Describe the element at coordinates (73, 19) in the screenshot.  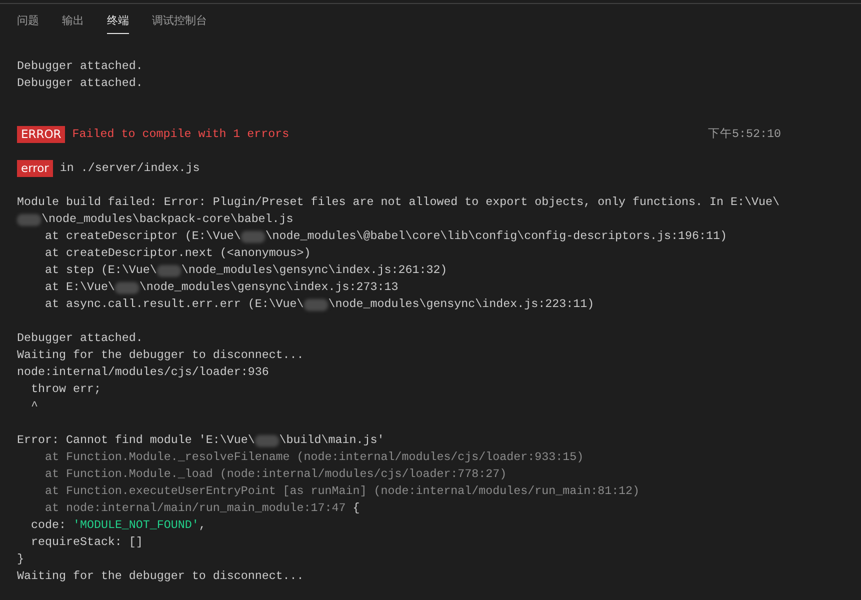
I see `panel-tab: 输出` at that location.